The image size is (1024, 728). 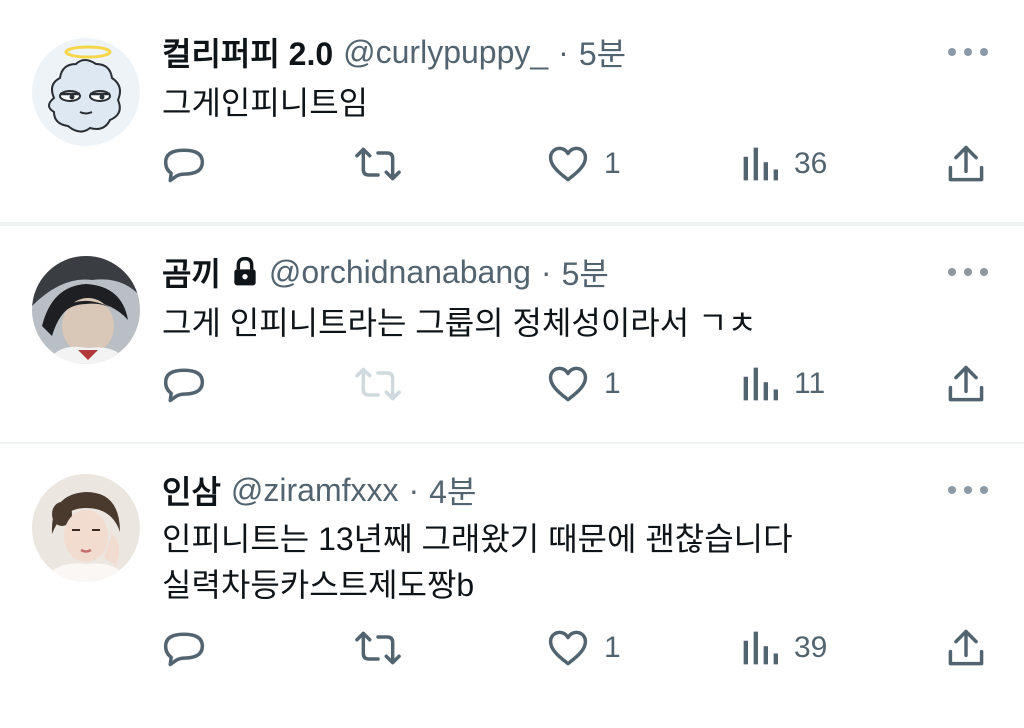 What do you see at coordinates (783, 164) in the screenshot?
I see `views-button: 36` at bounding box center [783, 164].